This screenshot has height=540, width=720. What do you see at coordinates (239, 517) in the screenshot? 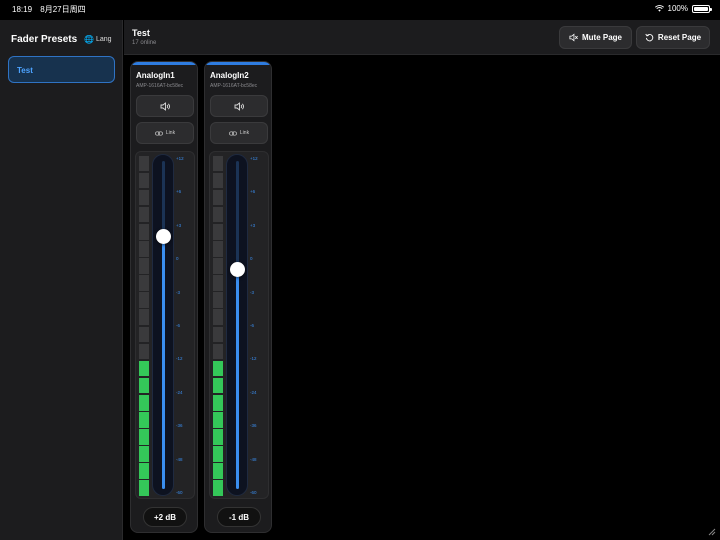
I see `db-readout: -1 dB` at bounding box center [239, 517].